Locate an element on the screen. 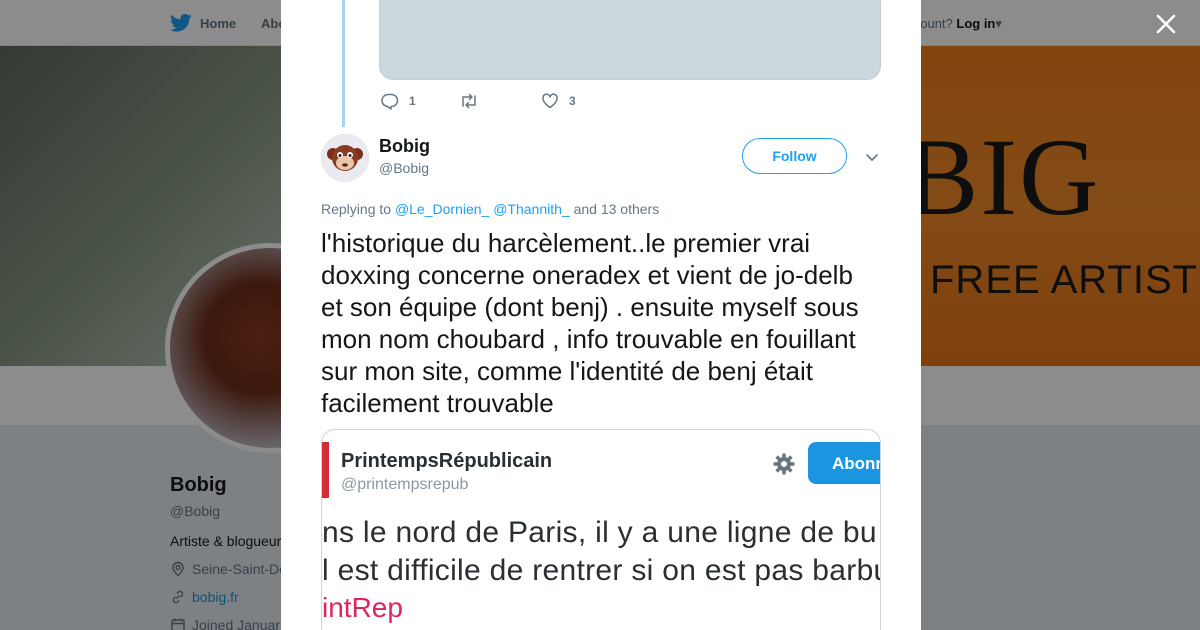 The width and height of the screenshot is (1200, 630). close-icon is located at coordinates (1166, 24).